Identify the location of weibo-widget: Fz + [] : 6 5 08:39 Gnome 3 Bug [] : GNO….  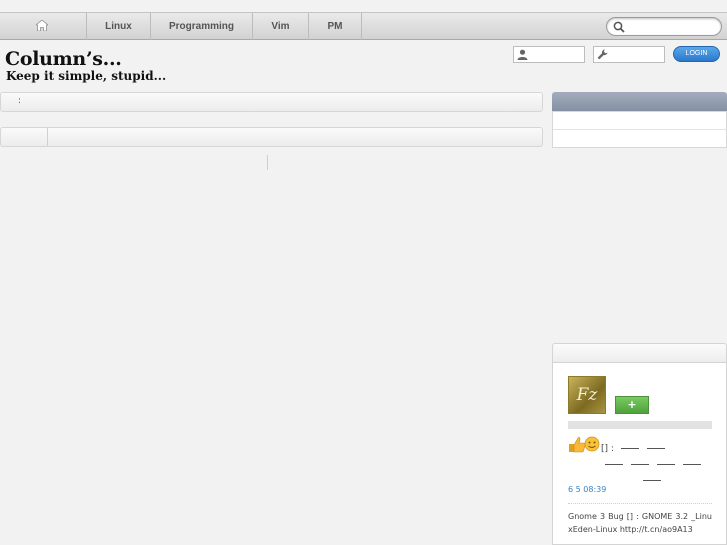
(639, 454).